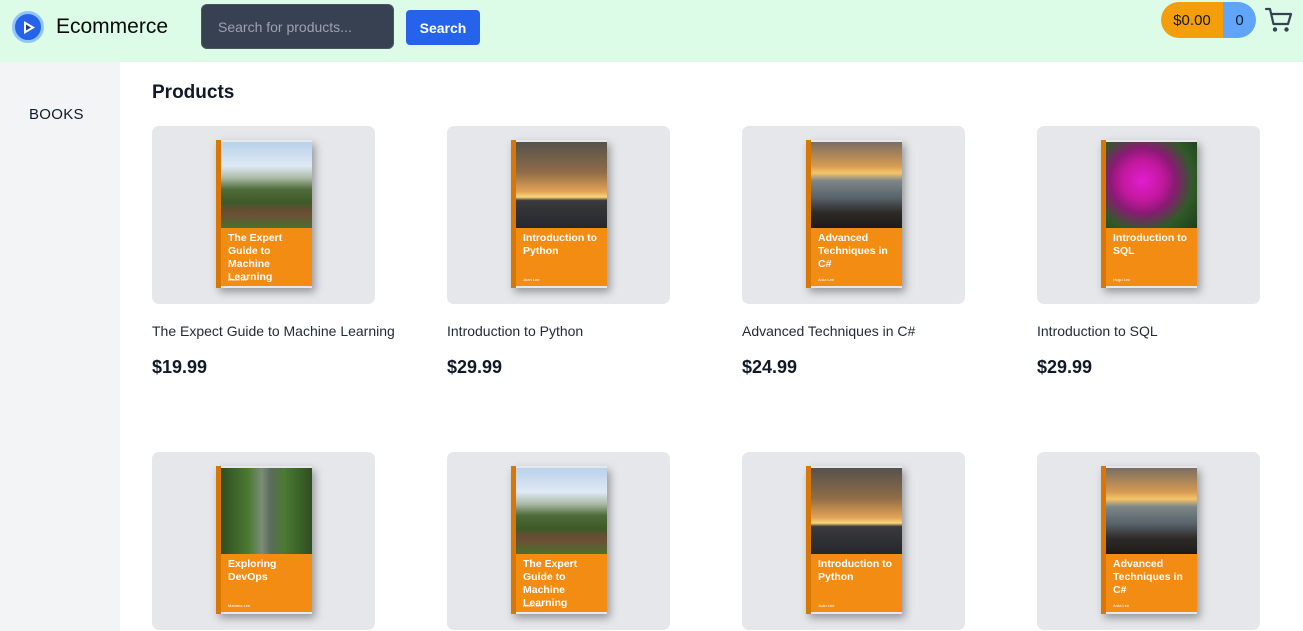  What do you see at coordinates (297, 26) in the screenshot?
I see `search-input` at bounding box center [297, 26].